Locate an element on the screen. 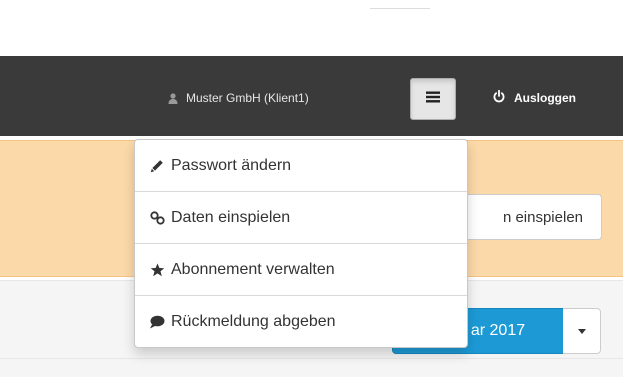 This screenshot has width=623, height=377. period-dropdown-toggle is located at coordinates (582, 331).